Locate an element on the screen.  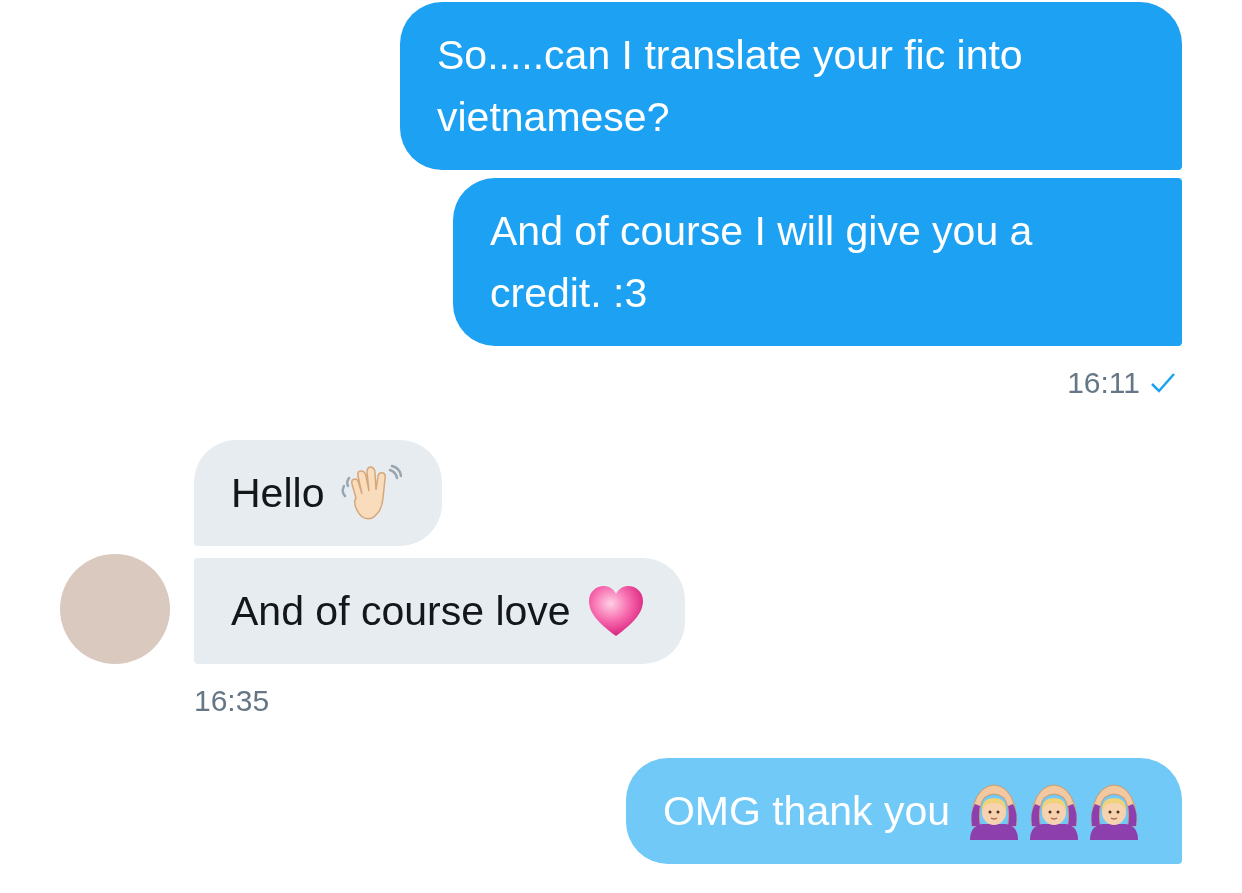
message-text: And of course I will give you a credit. :3 is located at coordinates (762, 262).